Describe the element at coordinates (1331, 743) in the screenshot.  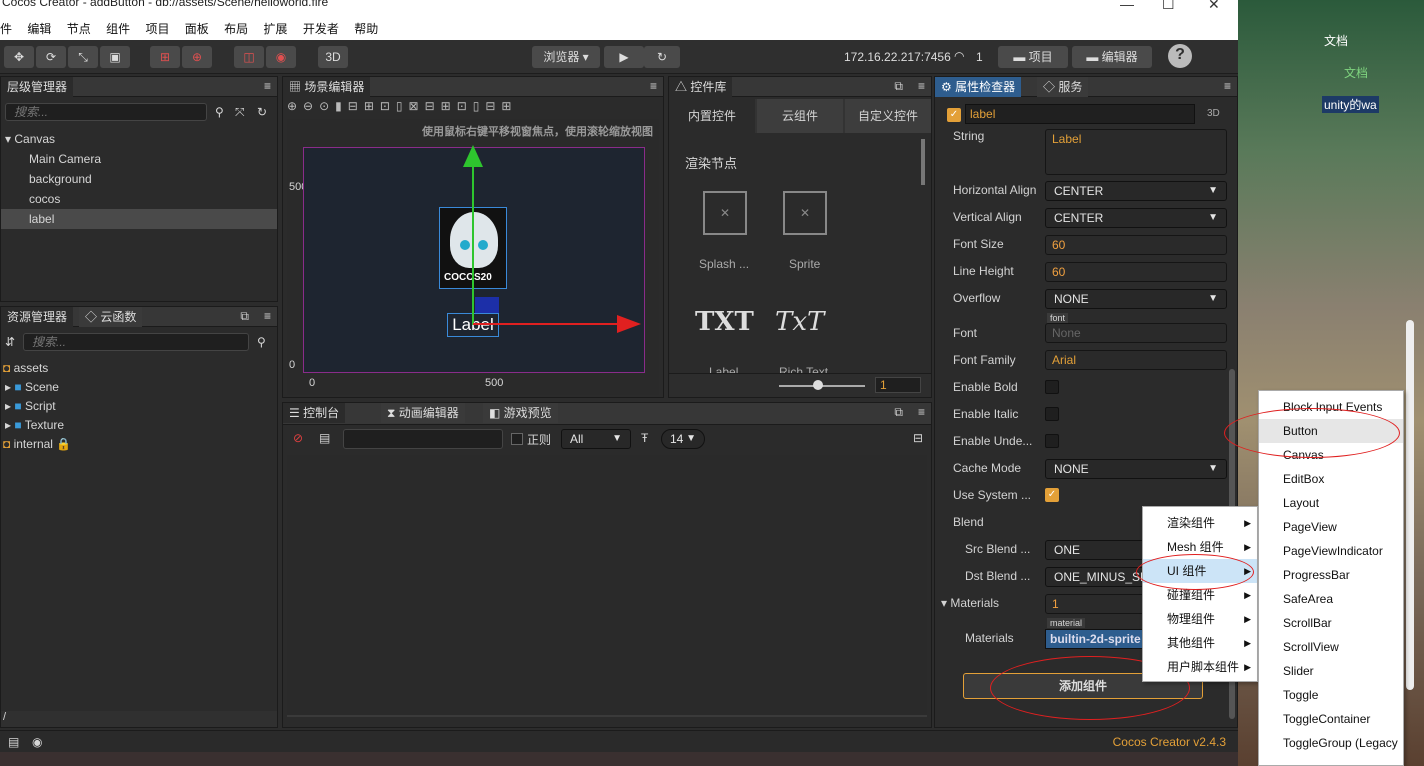
I see `submenu-item-toggle-group: ToggleGroup (Legacy` at that location.